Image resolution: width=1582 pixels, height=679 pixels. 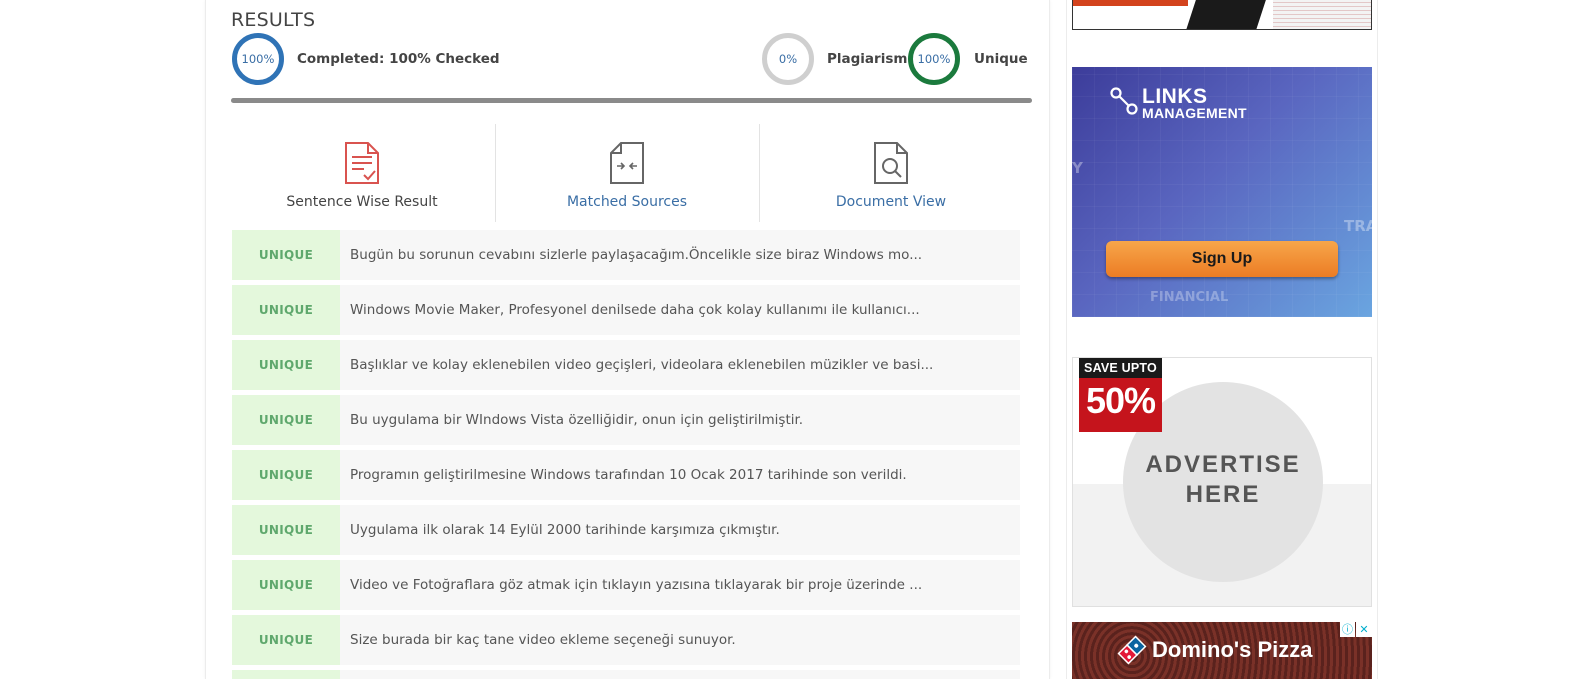 I want to click on tab-label: Document View, so click(x=891, y=202).